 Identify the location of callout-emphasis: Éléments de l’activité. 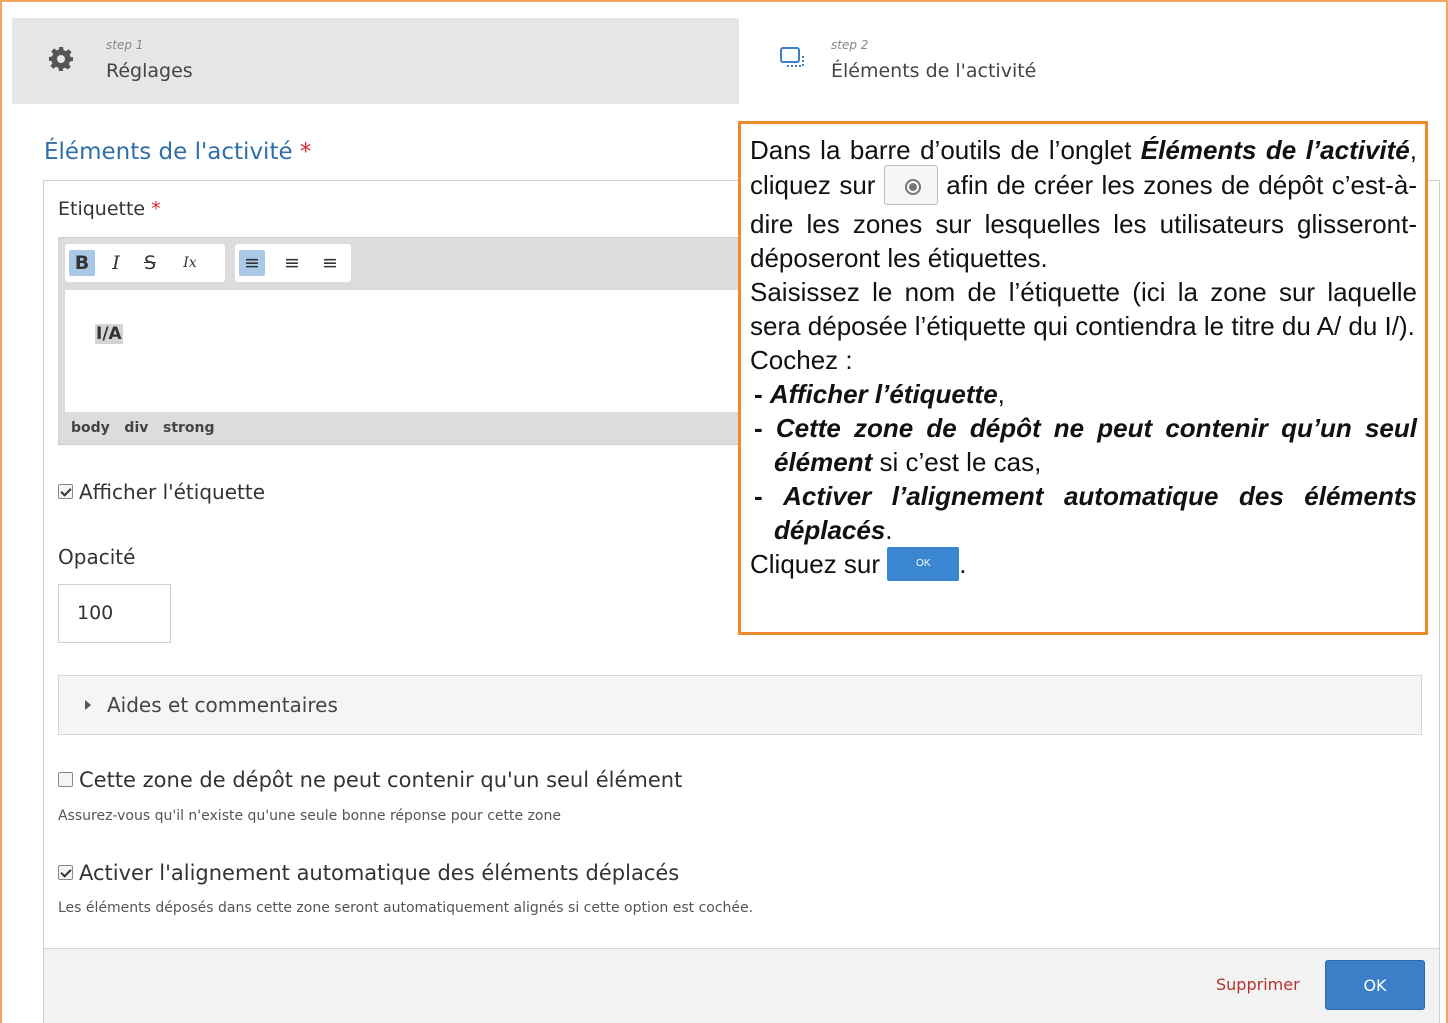
(1275, 150).